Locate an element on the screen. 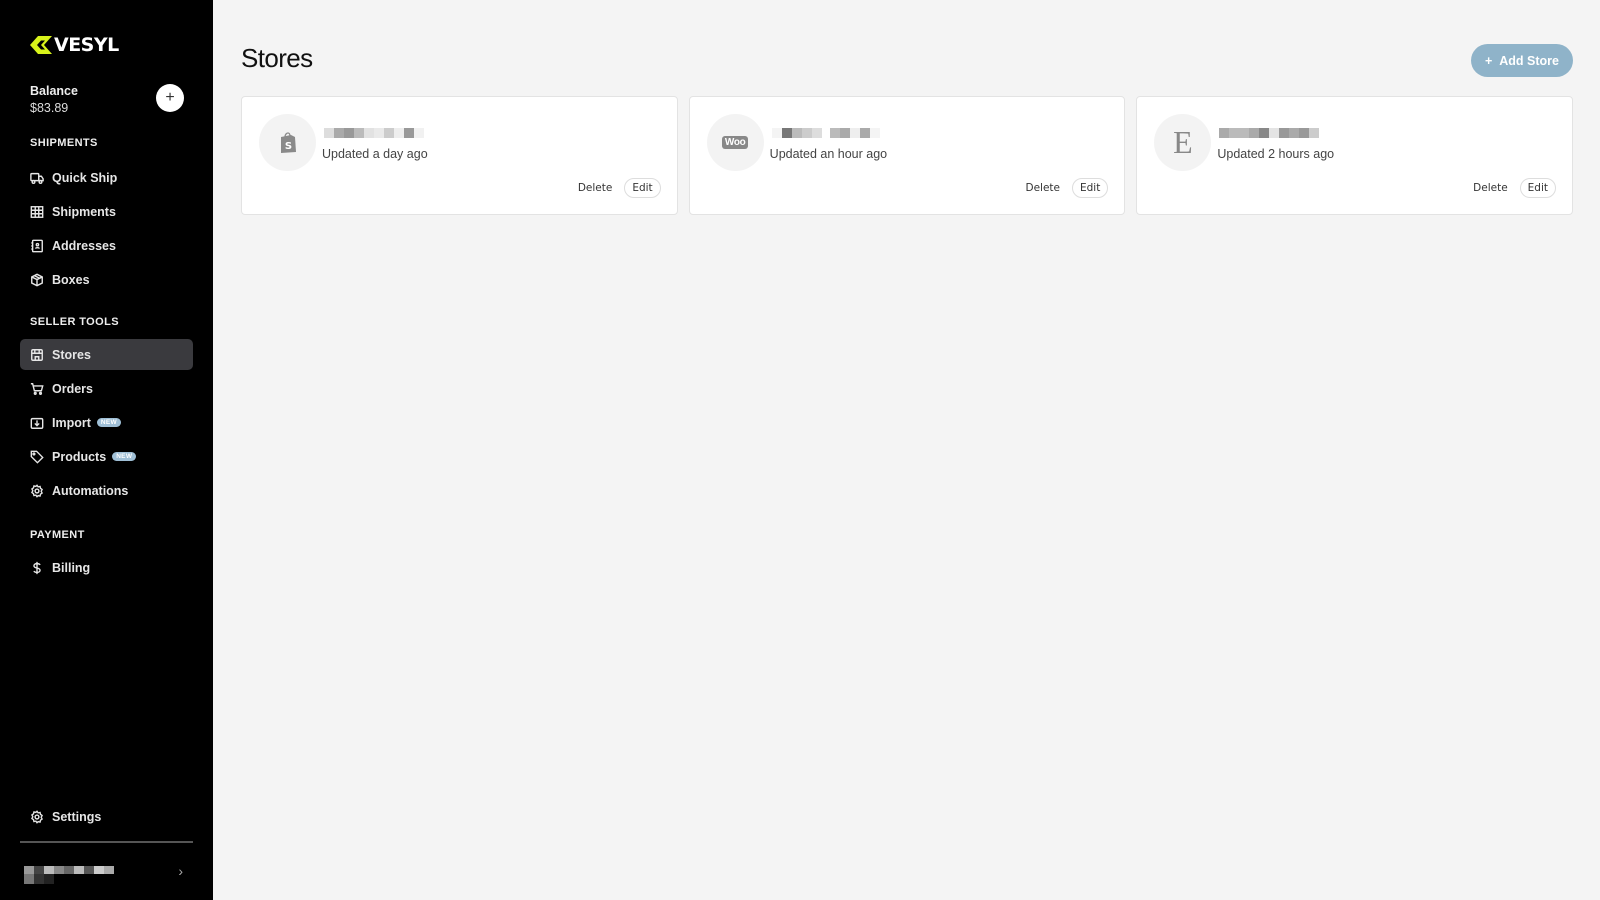 The image size is (1600, 900). sidebar-item-label: Settings is located at coordinates (77, 816).